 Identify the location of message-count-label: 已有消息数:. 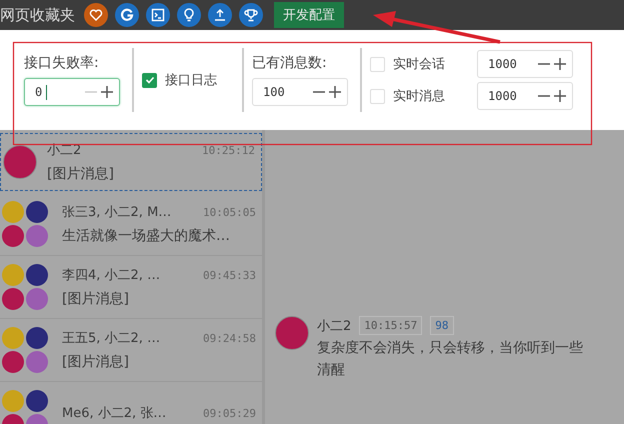
(290, 63).